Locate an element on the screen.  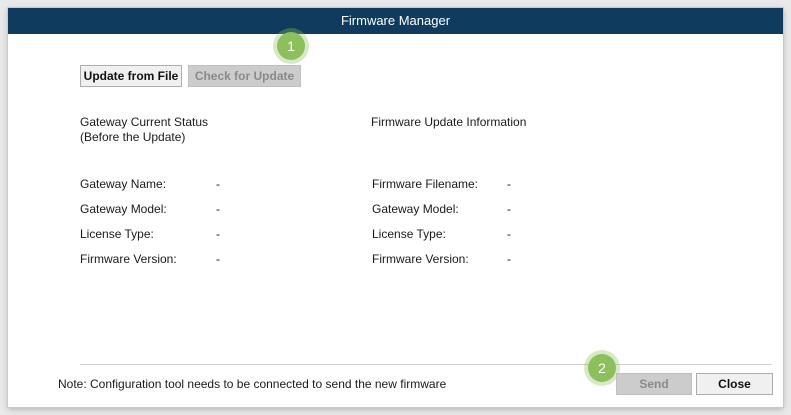
callout-marker-1: 1 is located at coordinates (291, 46).